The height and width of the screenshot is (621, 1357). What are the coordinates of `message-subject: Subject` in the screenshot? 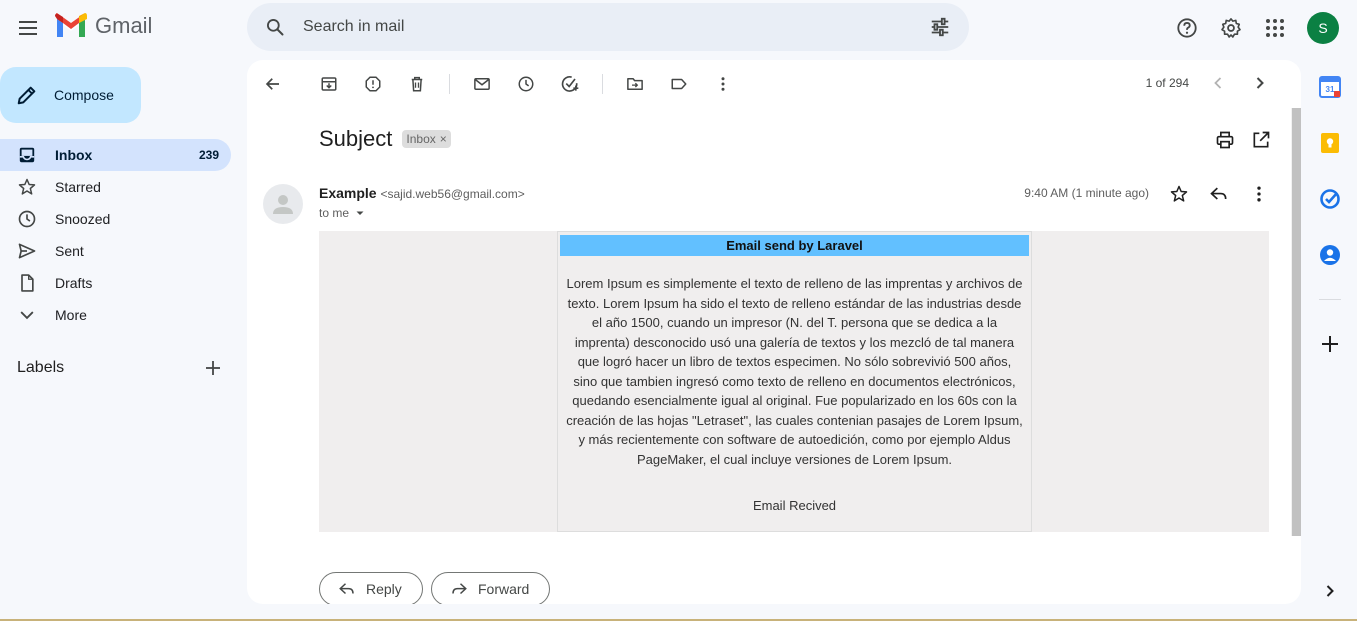 It's located at (356, 138).